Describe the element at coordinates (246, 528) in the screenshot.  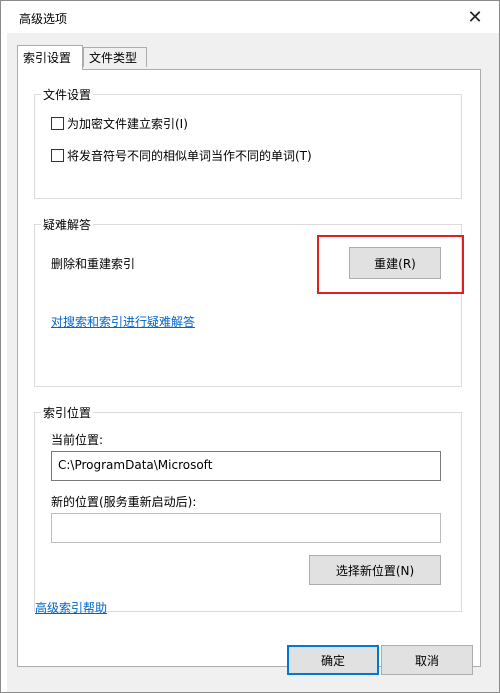
I see `new-location-field` at that location.